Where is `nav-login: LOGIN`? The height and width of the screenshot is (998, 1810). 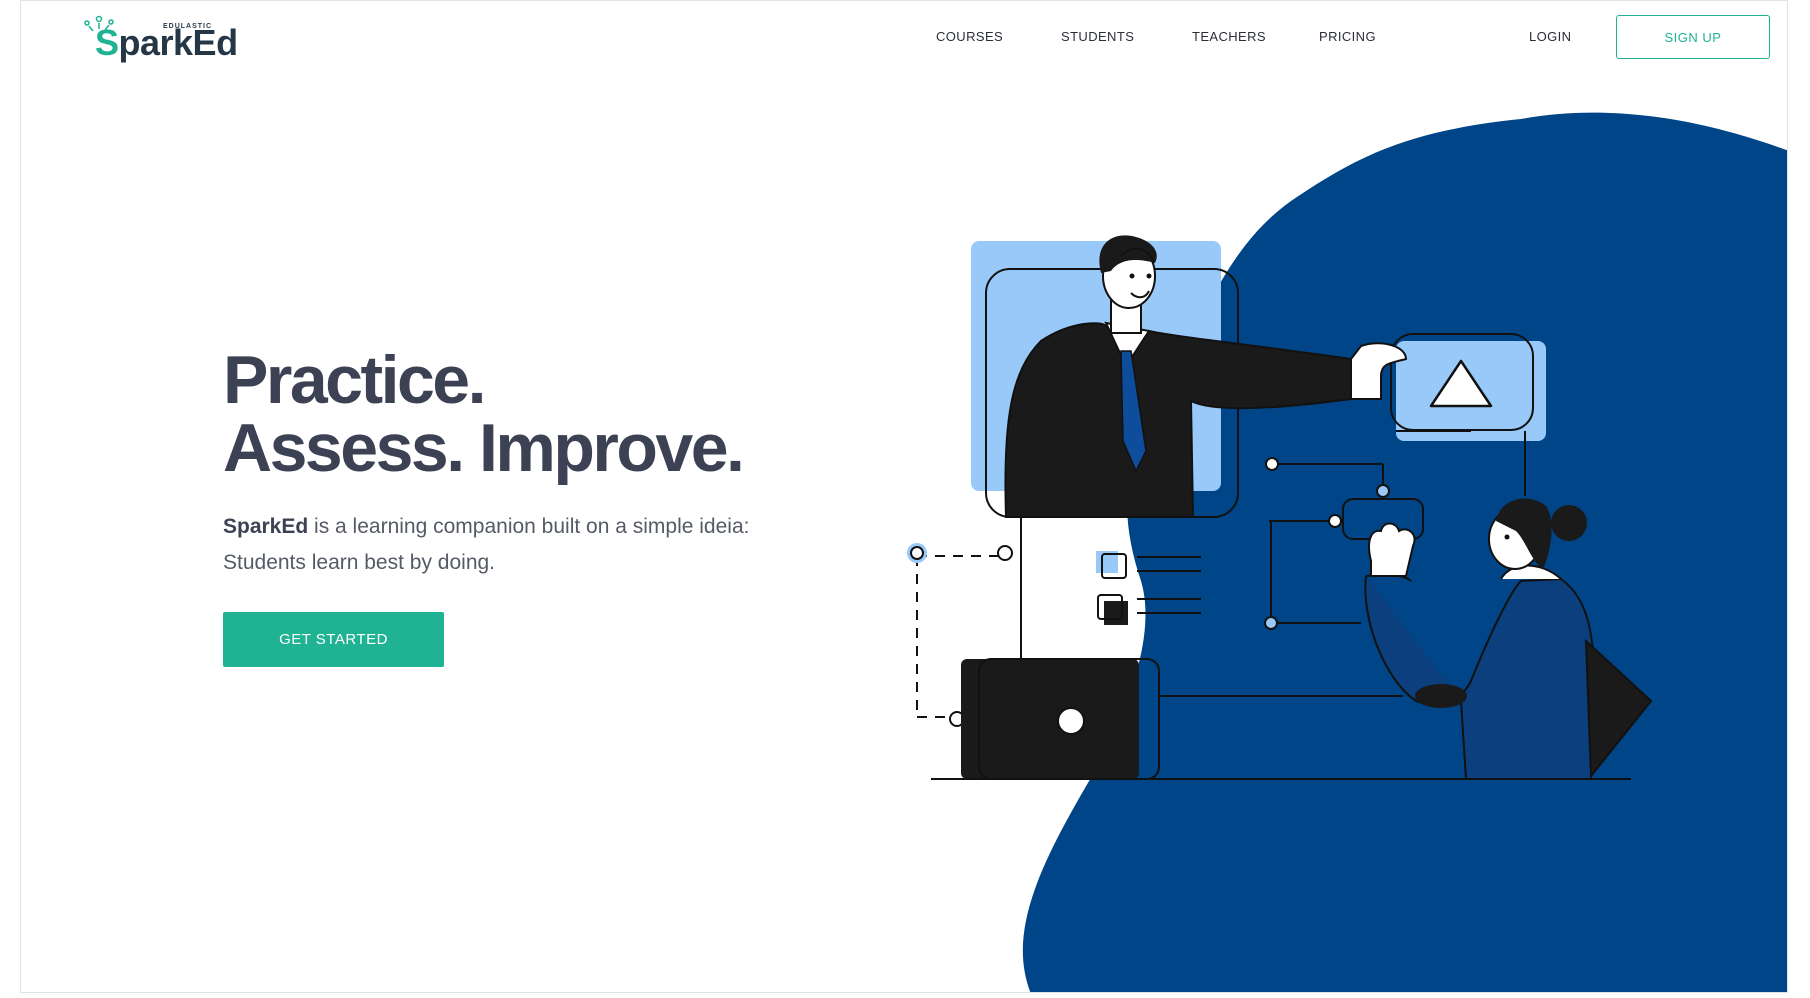 nav-login: LOGIN is located at coordinates (1550, 36).